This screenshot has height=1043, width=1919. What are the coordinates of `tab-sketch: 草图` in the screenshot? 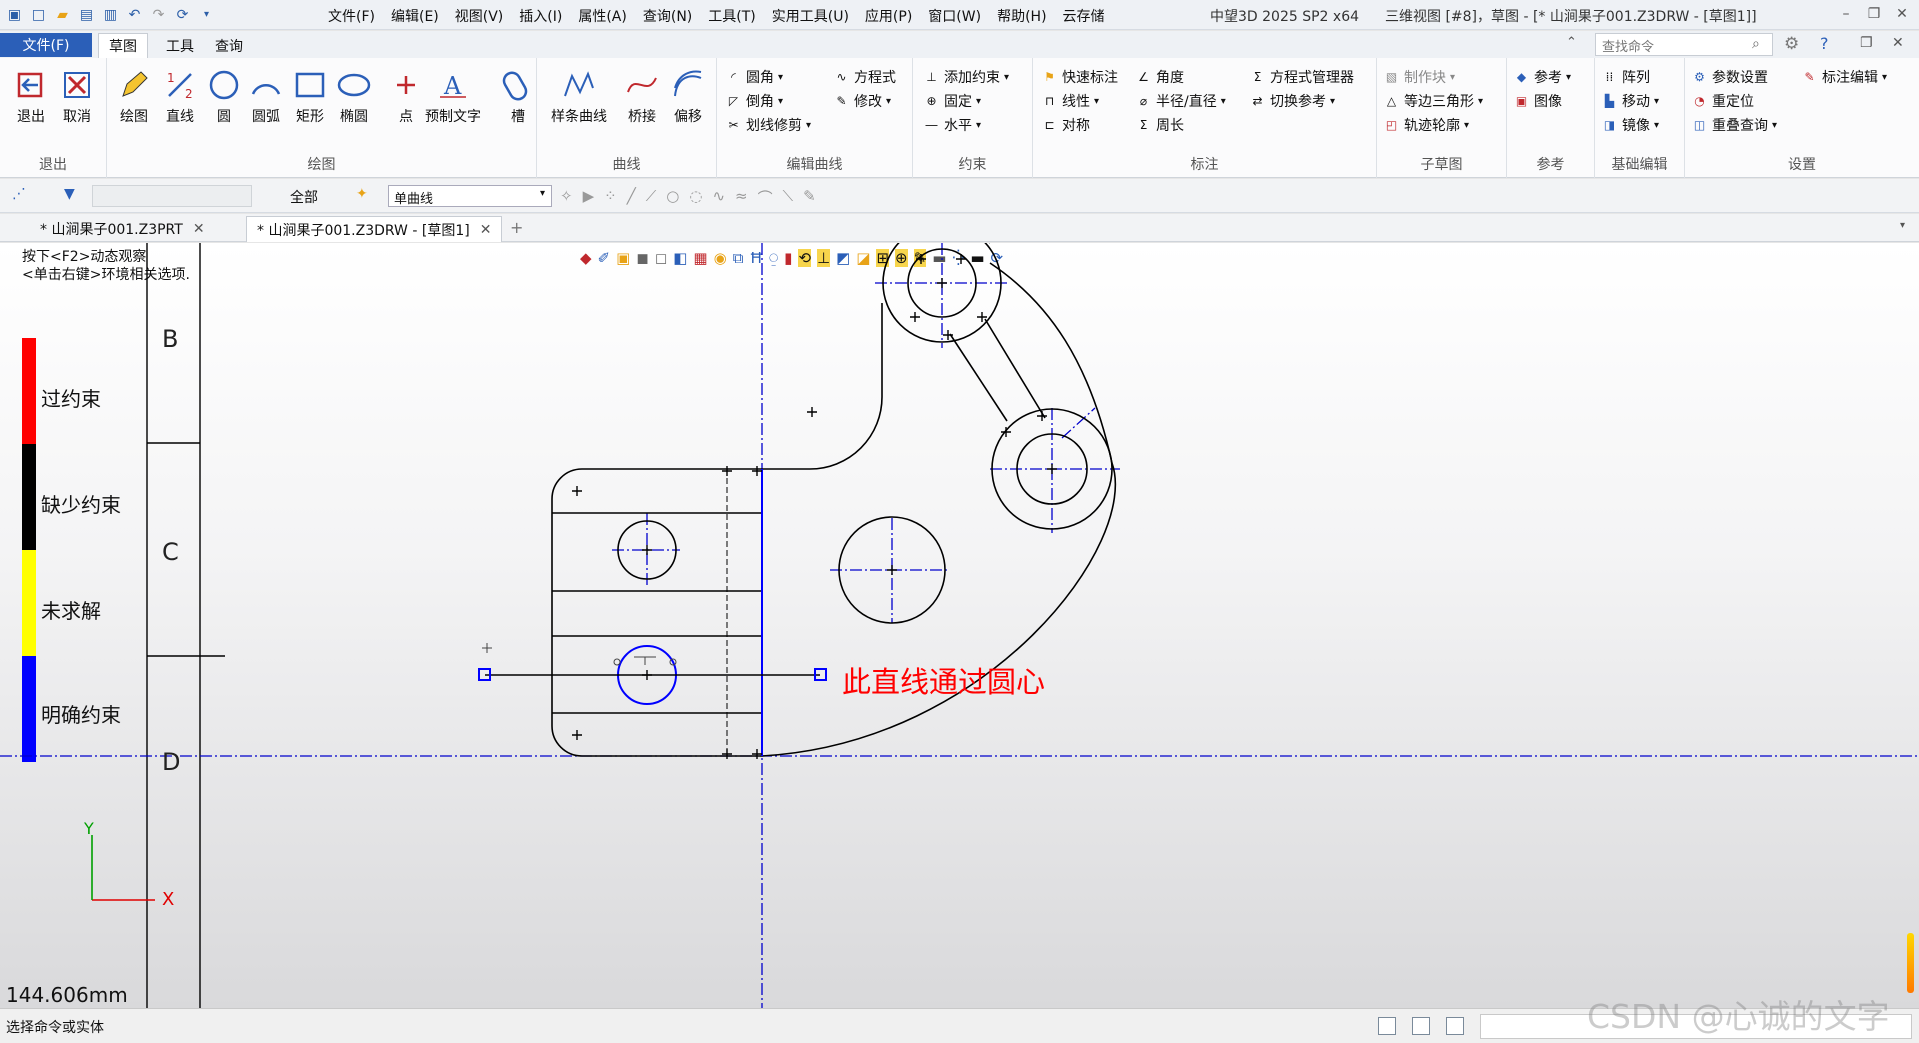 It's located at (123, 45).